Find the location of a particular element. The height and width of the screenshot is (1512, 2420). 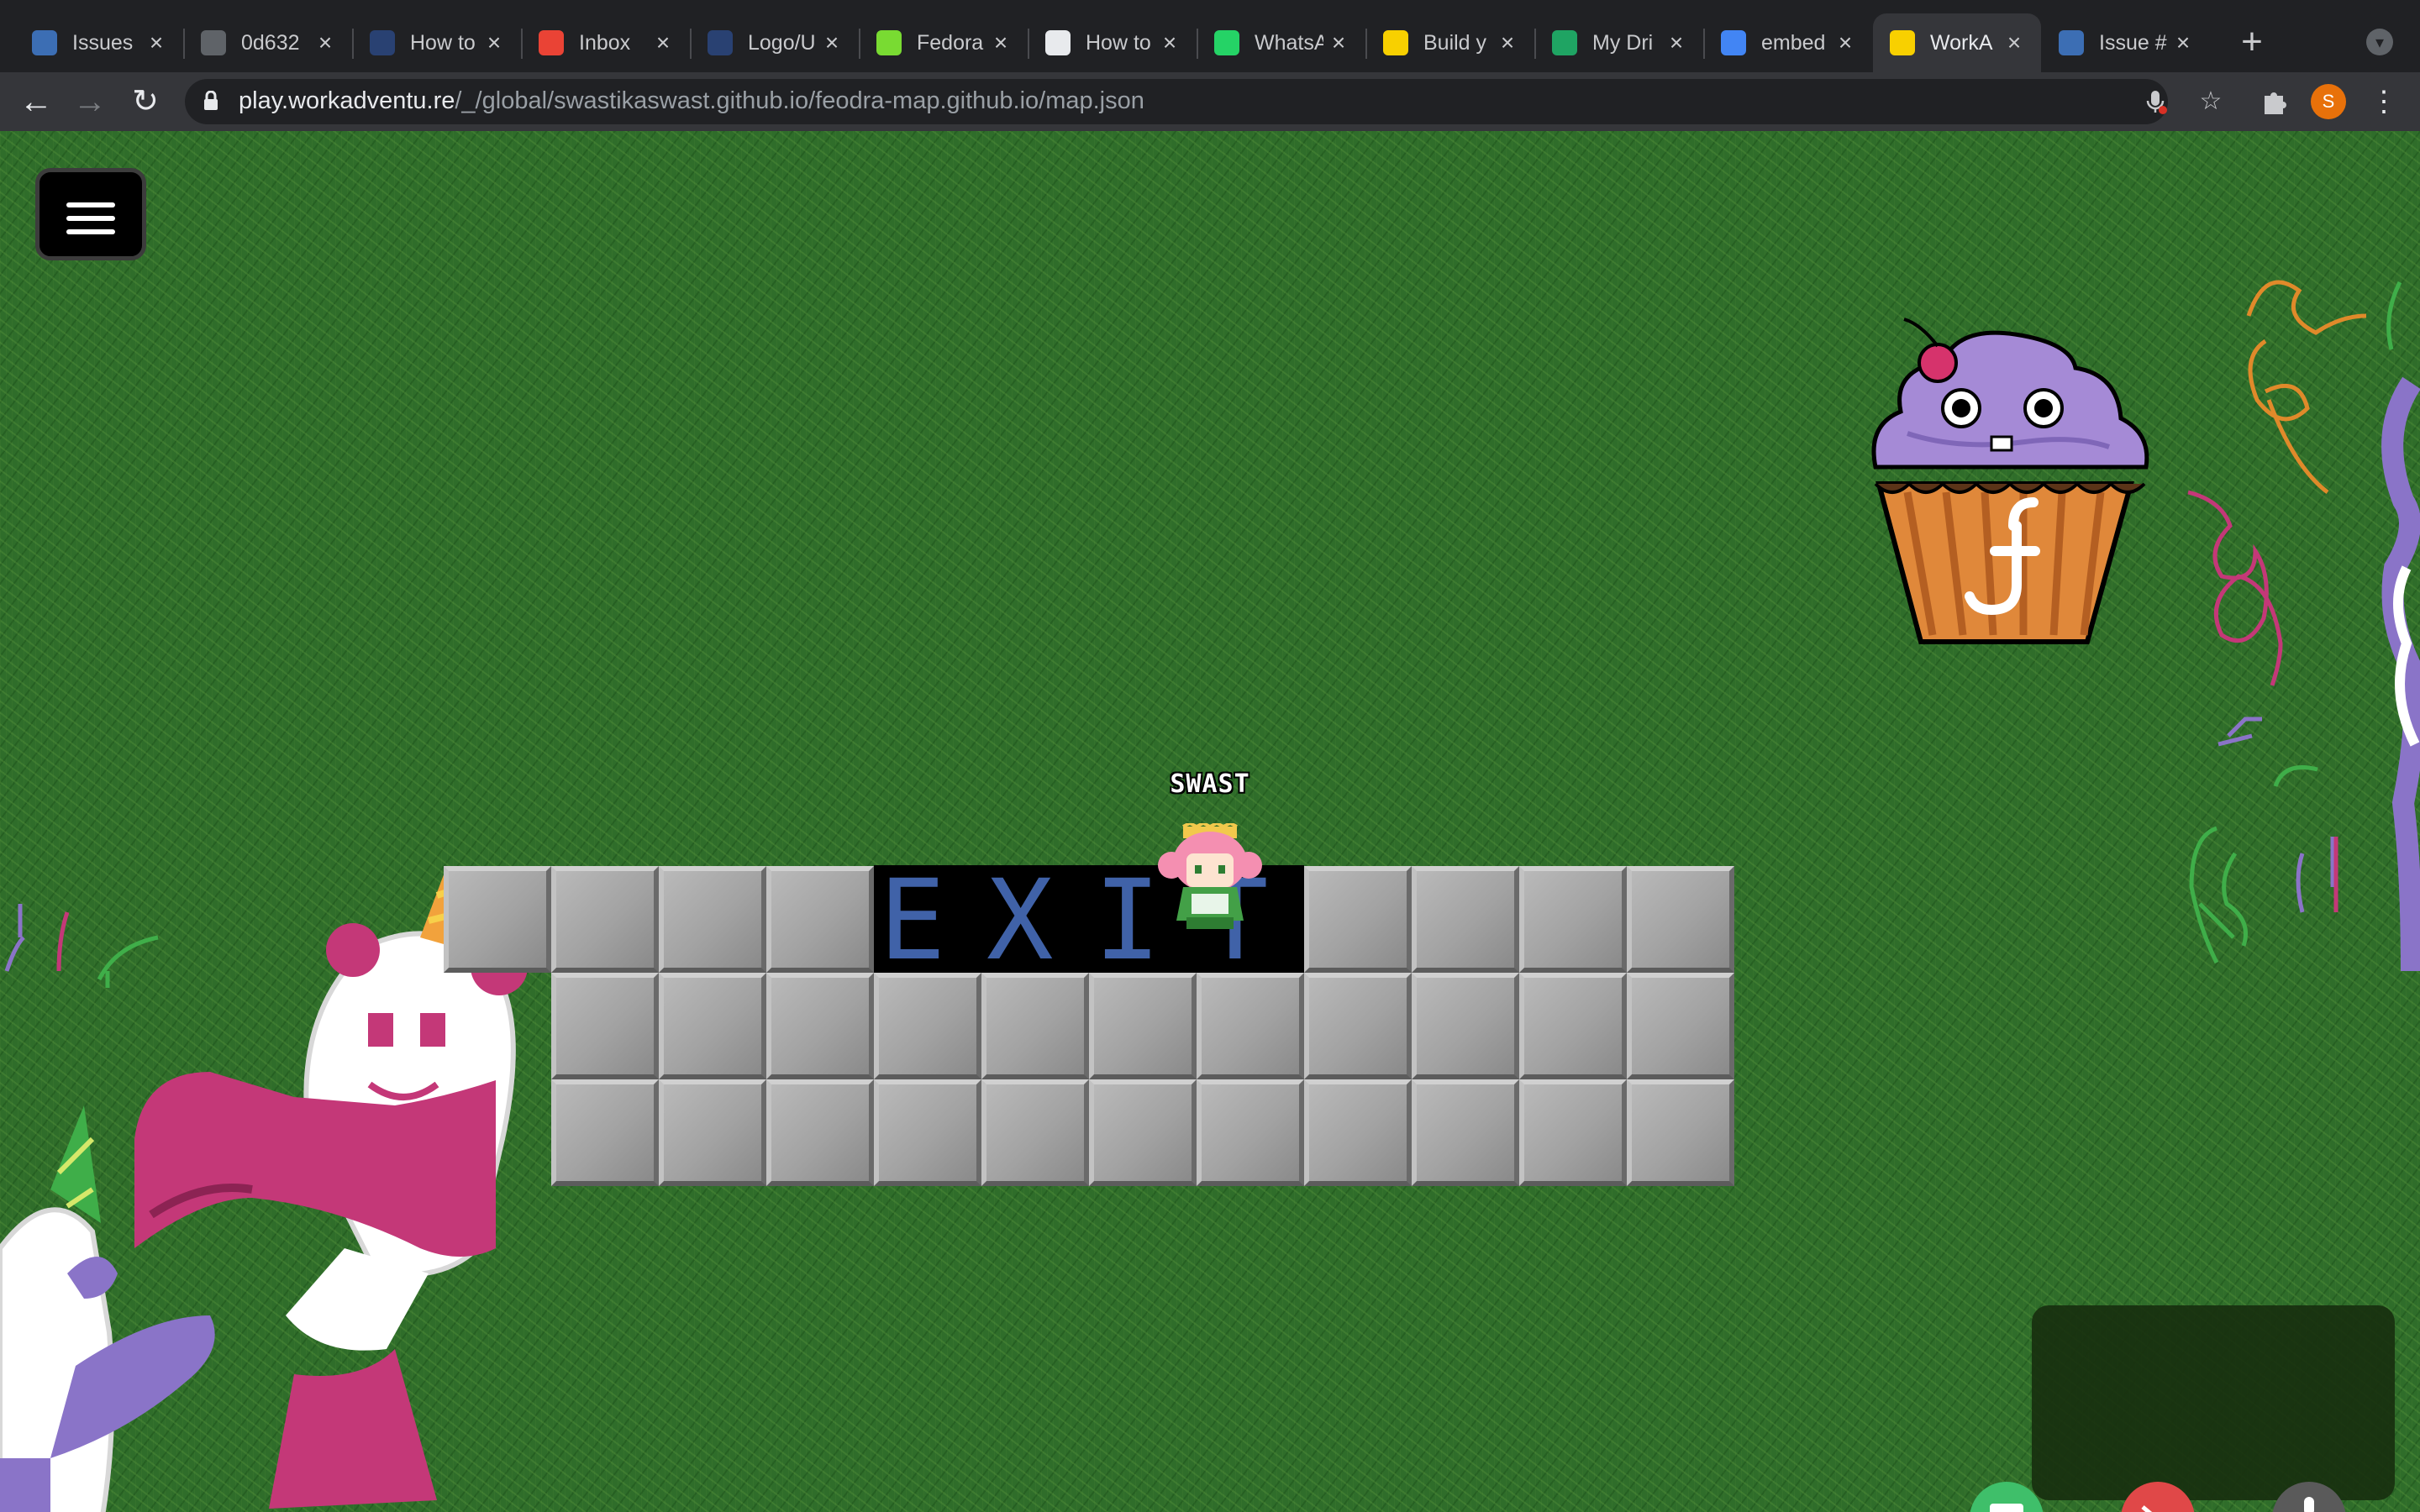

github-icon is located at coordinates (1058, 42).